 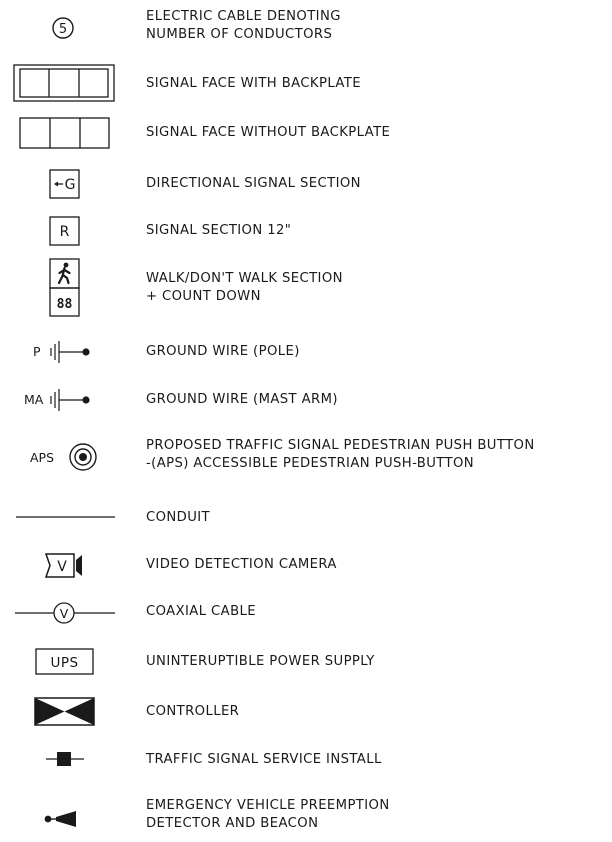 What do you see at coordinates (244, 287) in the screenshot?
I see `legend-label: WALK/DON'T WALK SECTION + COUNT DOWN` at bounding box center [244, 287].